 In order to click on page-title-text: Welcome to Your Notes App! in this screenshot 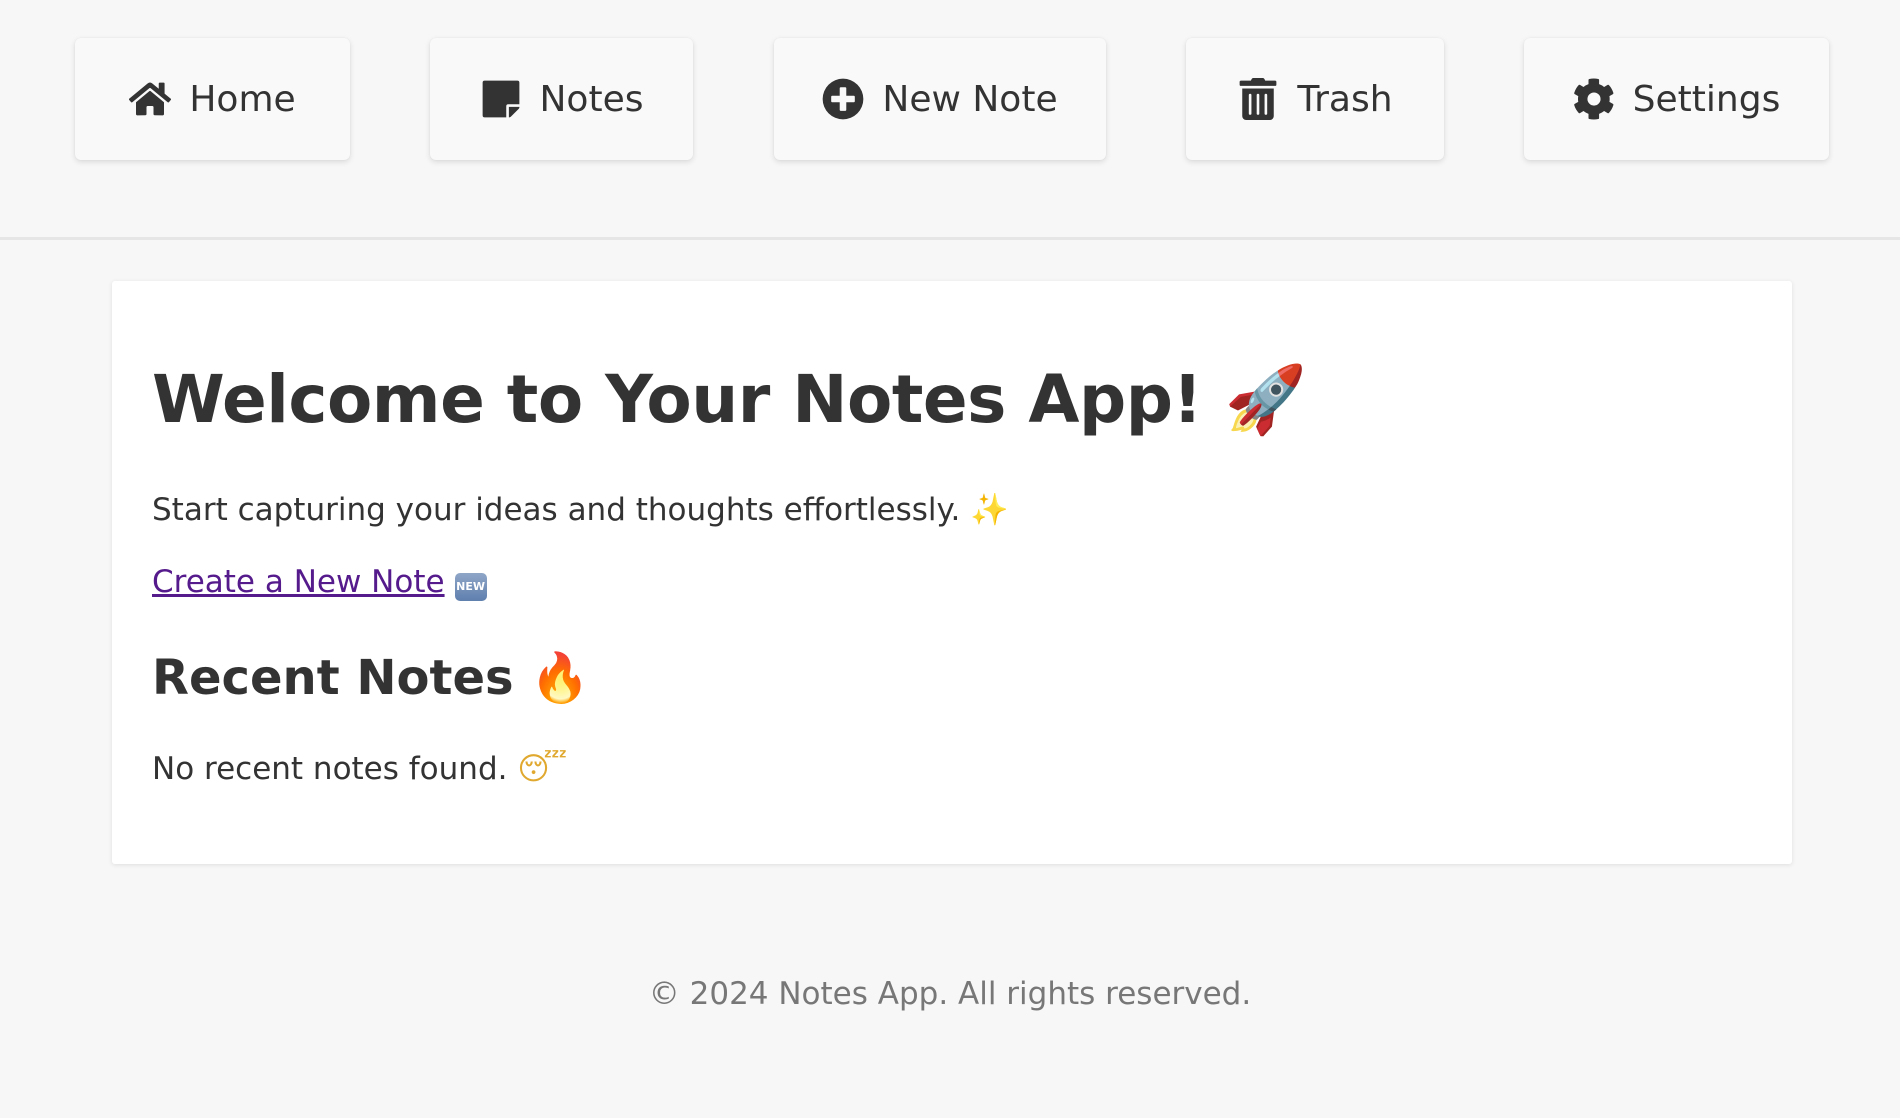, I will do `click(677, 399)`.